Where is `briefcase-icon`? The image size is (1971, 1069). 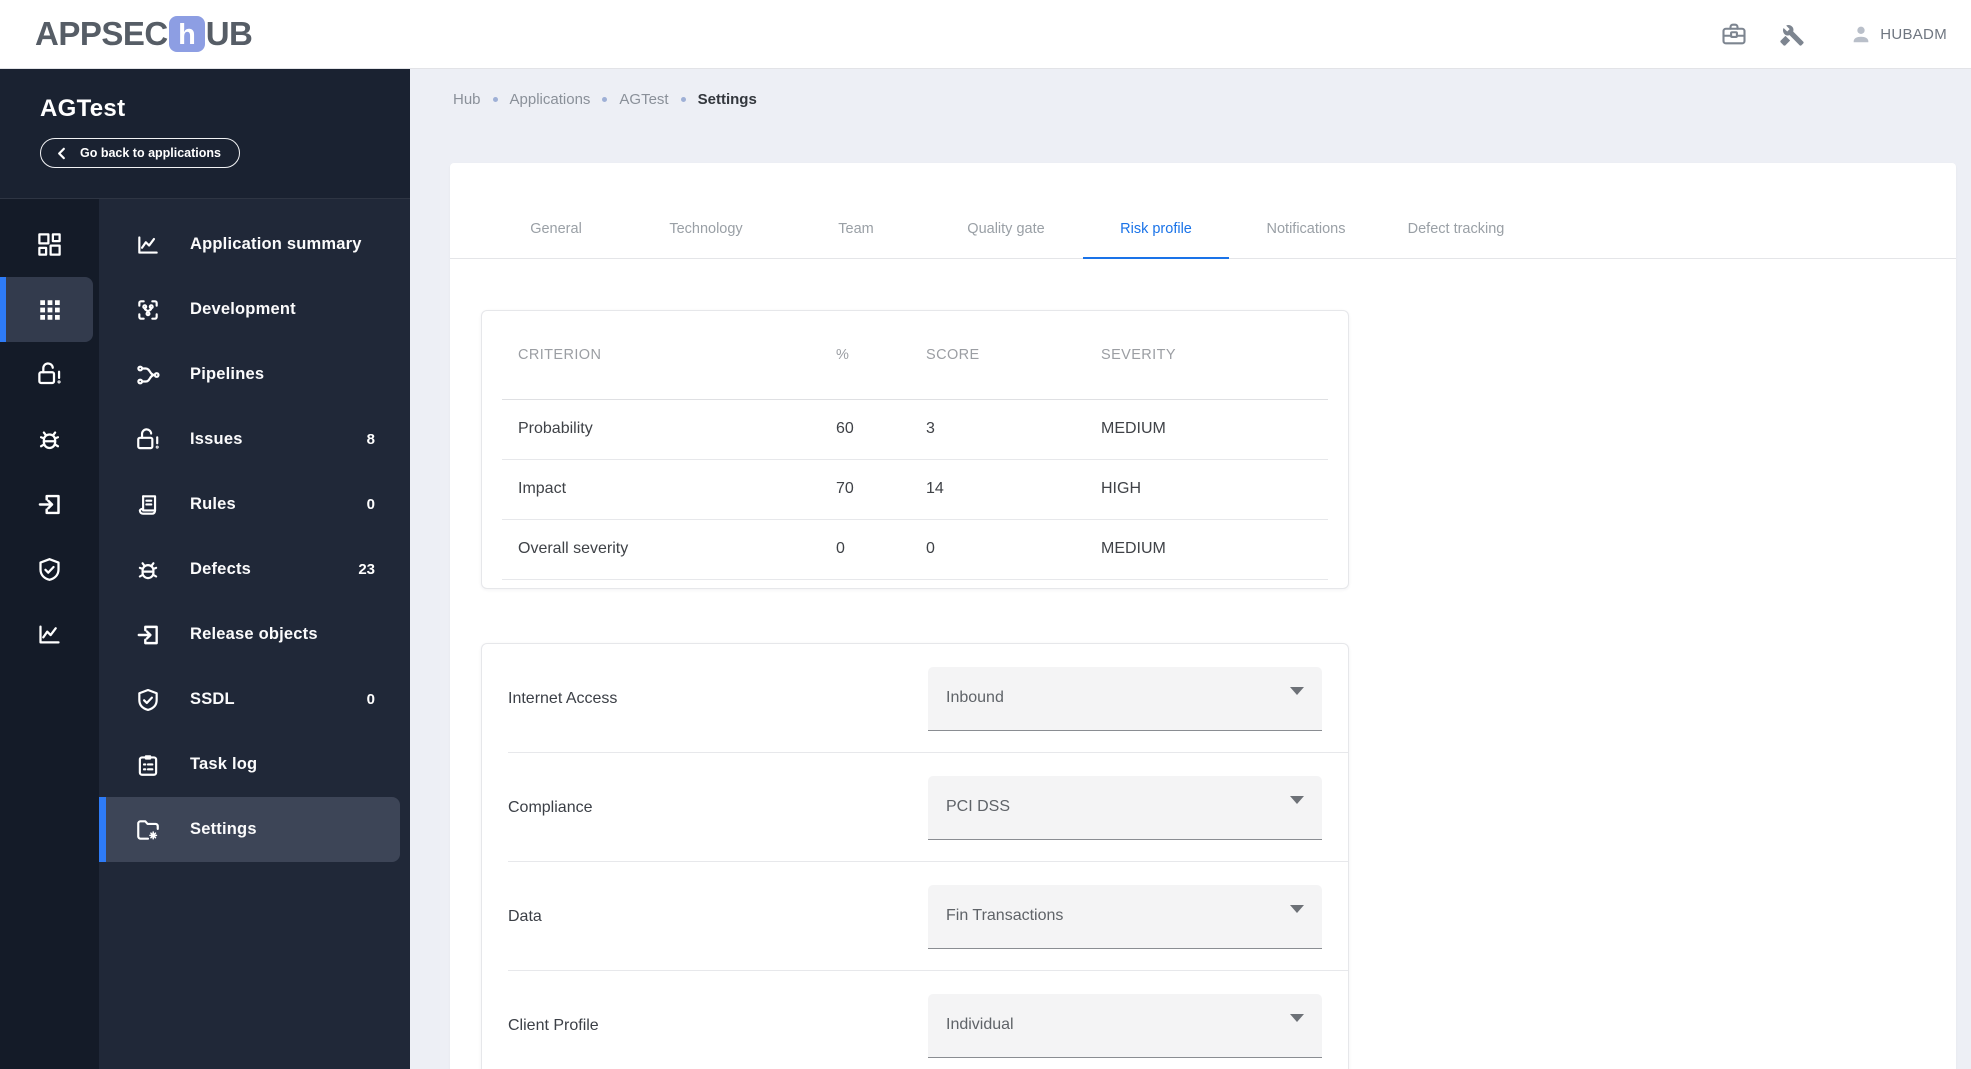 briefcase-icon is located at coordinates (1734, 34).